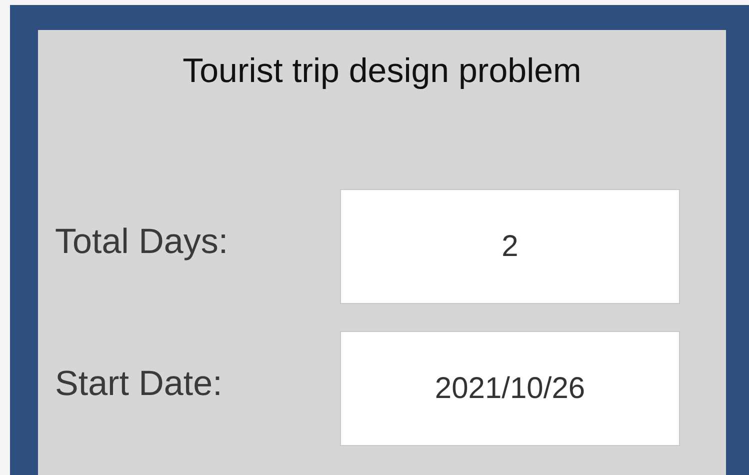  Describe the element at coordinates (382, 71) in the screenshot. I see `app-title: Tourist trip design problem` at that location.